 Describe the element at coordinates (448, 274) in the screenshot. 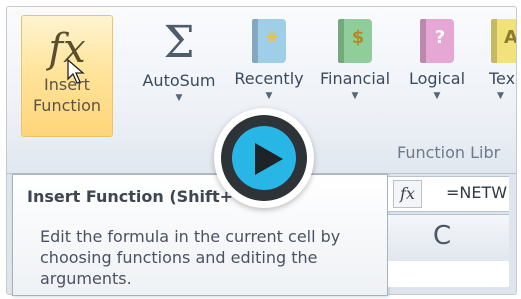

I see `cell-grid` at that location.